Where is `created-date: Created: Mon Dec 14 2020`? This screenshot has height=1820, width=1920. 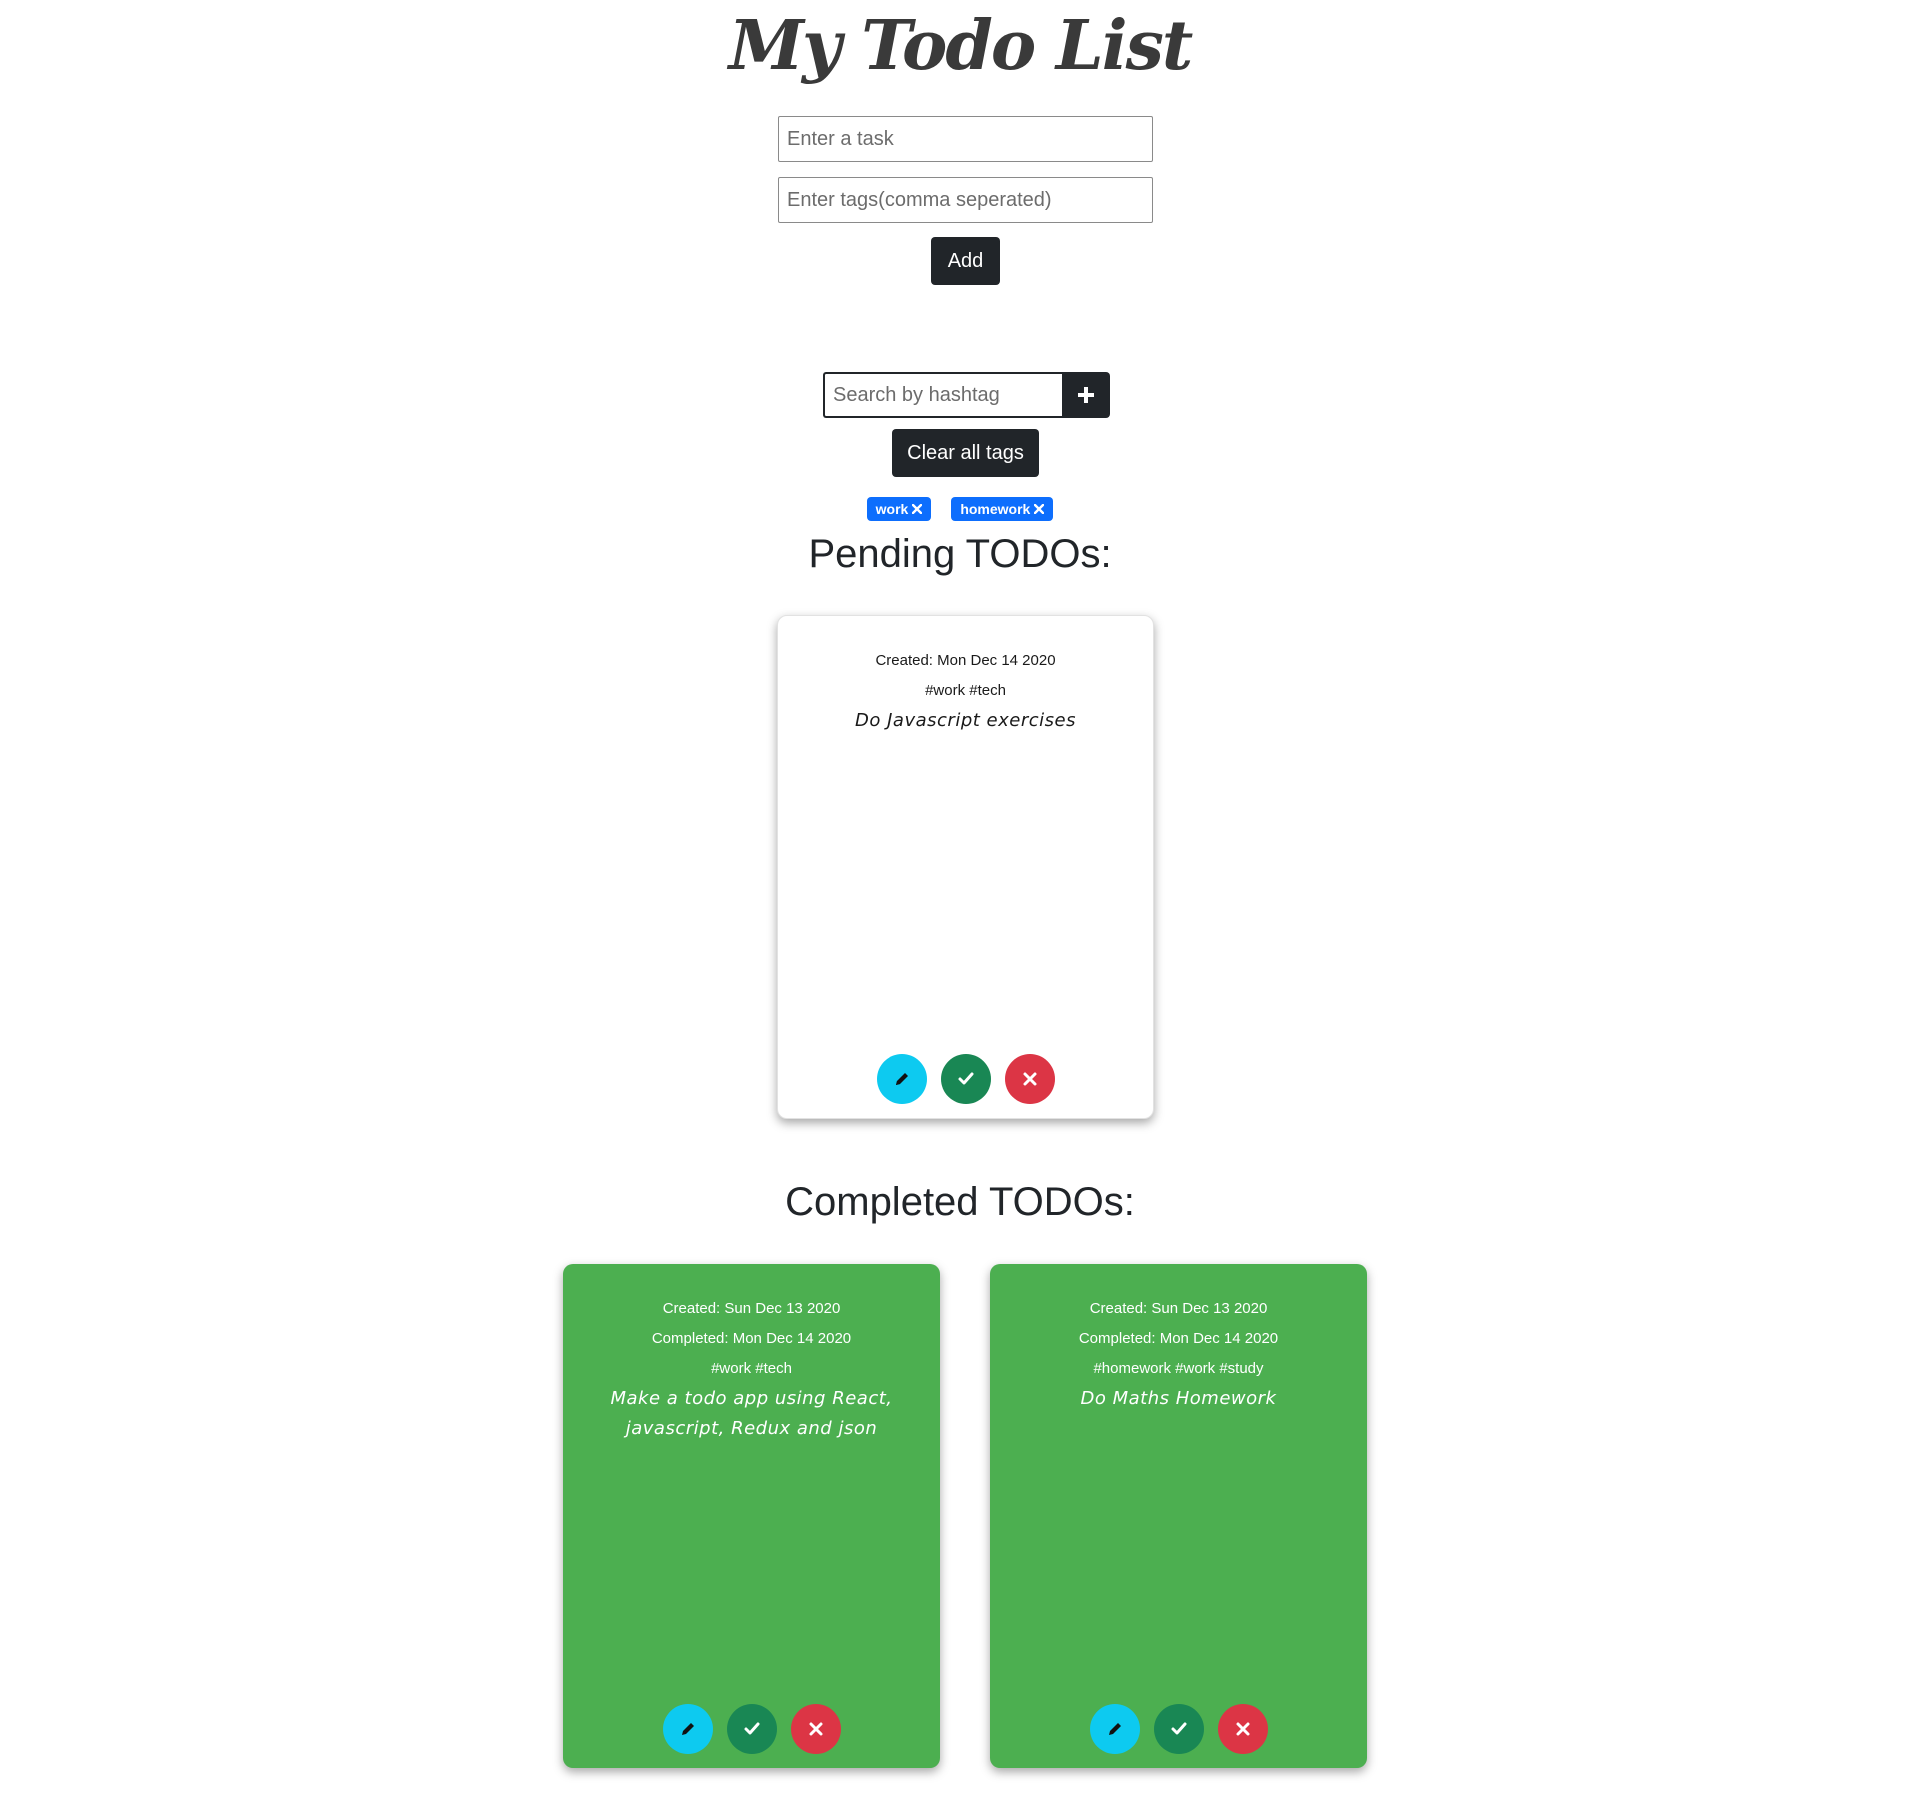 created-date: Created: Mon Dec 14 2020 is located at coordinates (965, 660).